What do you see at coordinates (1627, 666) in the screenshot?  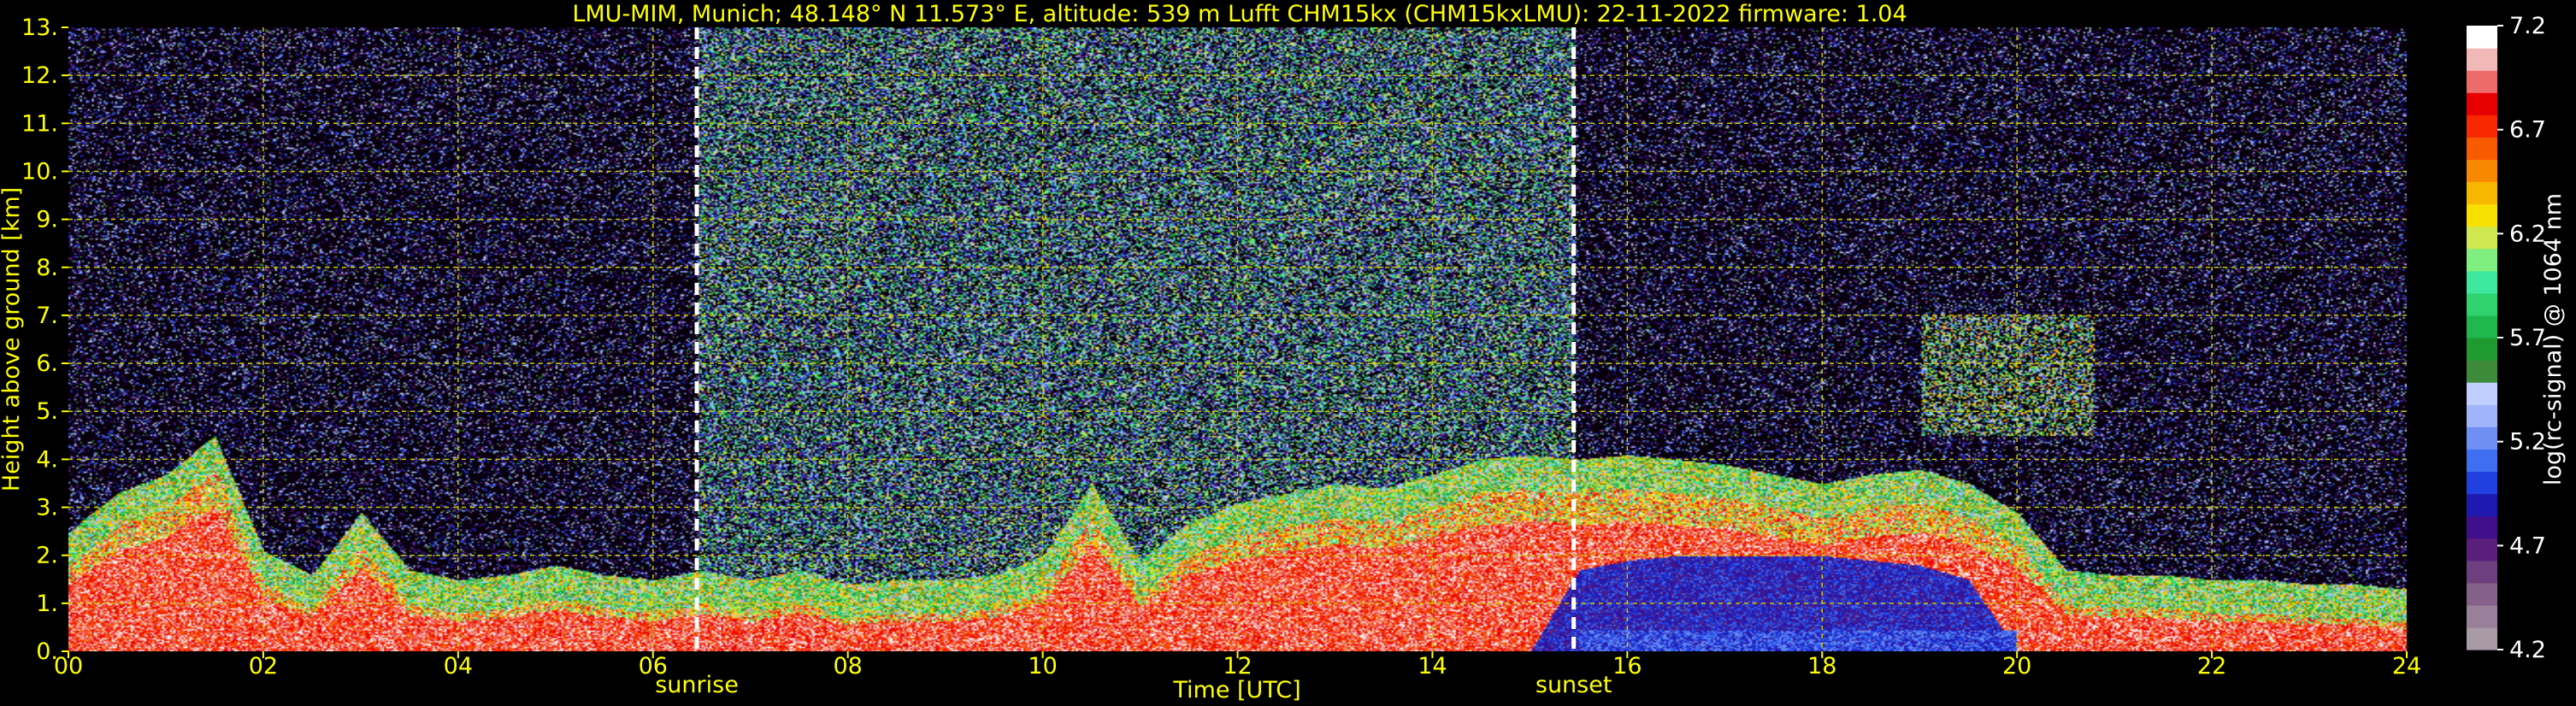 I see `x-tick-label: 16` at bounding box center [1627, 666].